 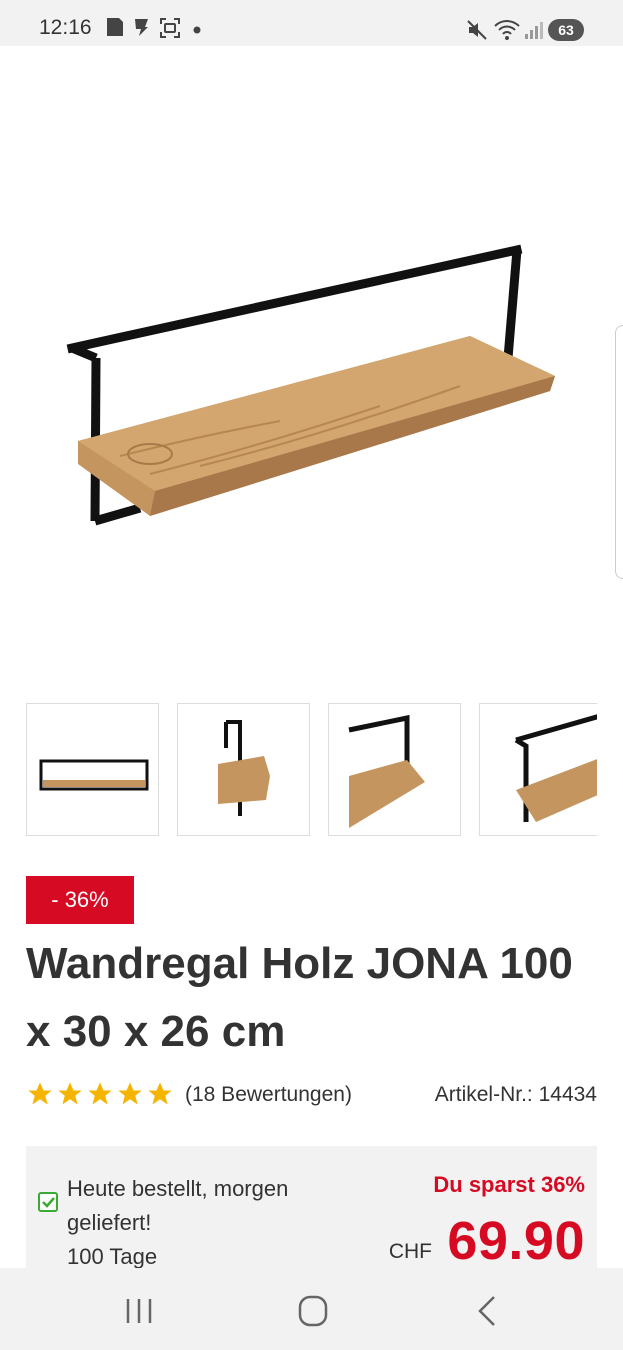 What do you see at coordinates (311, 769) in the screenshot?
I see `thumbnail-strip` at bounding box center [311, 769].